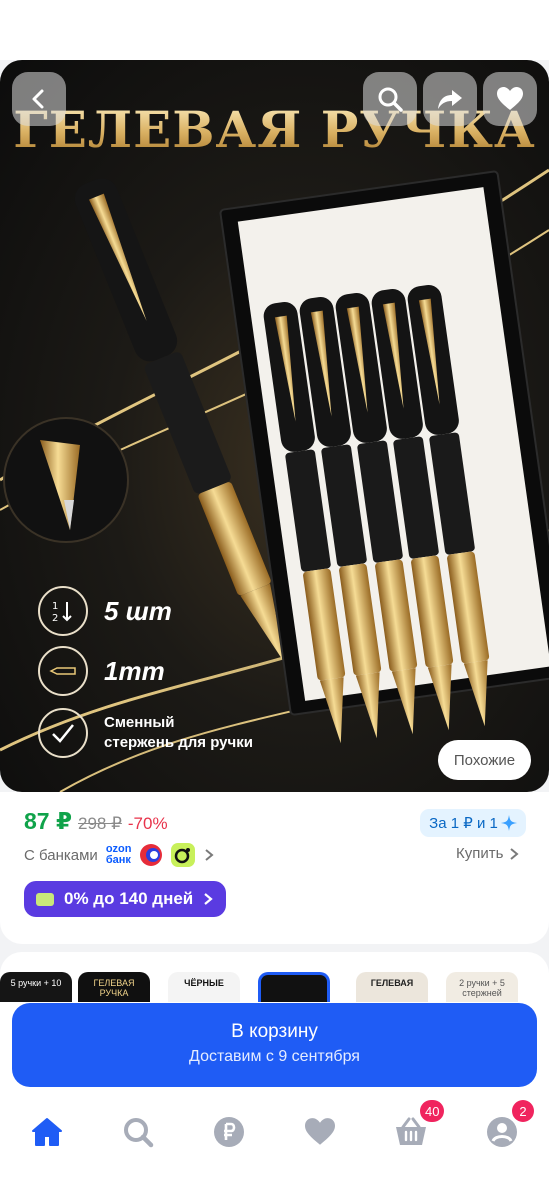  I want to click on chevron-left-icon, so click(38, 99).